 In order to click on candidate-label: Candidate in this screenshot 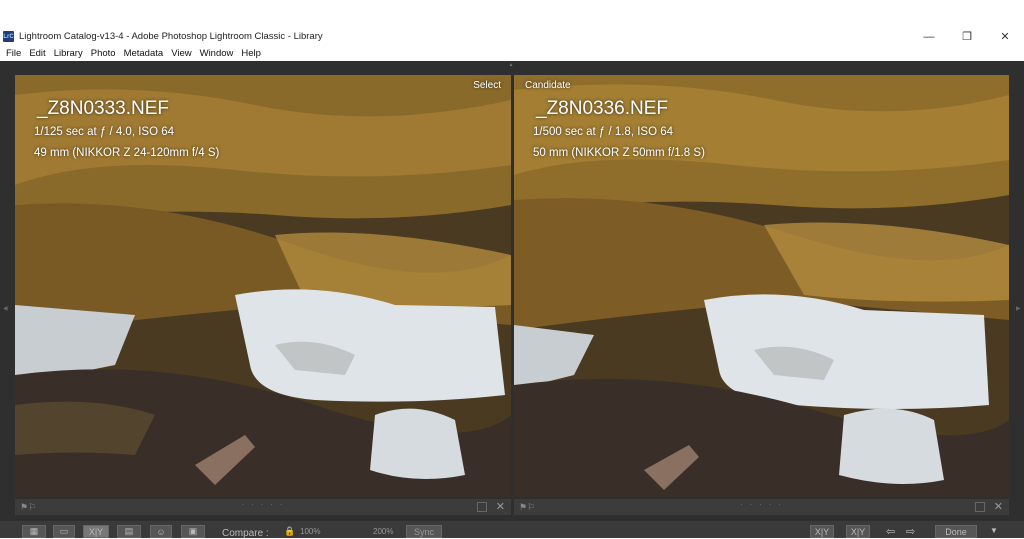, I will do `click(548, 85)`.